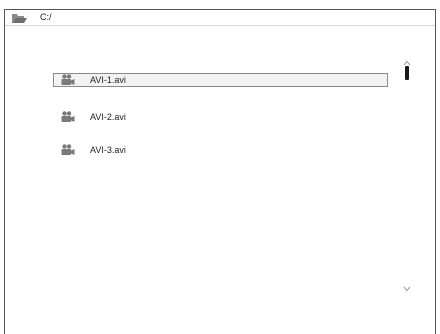 This screenshot has height=334, width=440. Describe the element at coordinates (108, 150) in the screenshot. I see `file-name: AVI-3.avi` at that location.